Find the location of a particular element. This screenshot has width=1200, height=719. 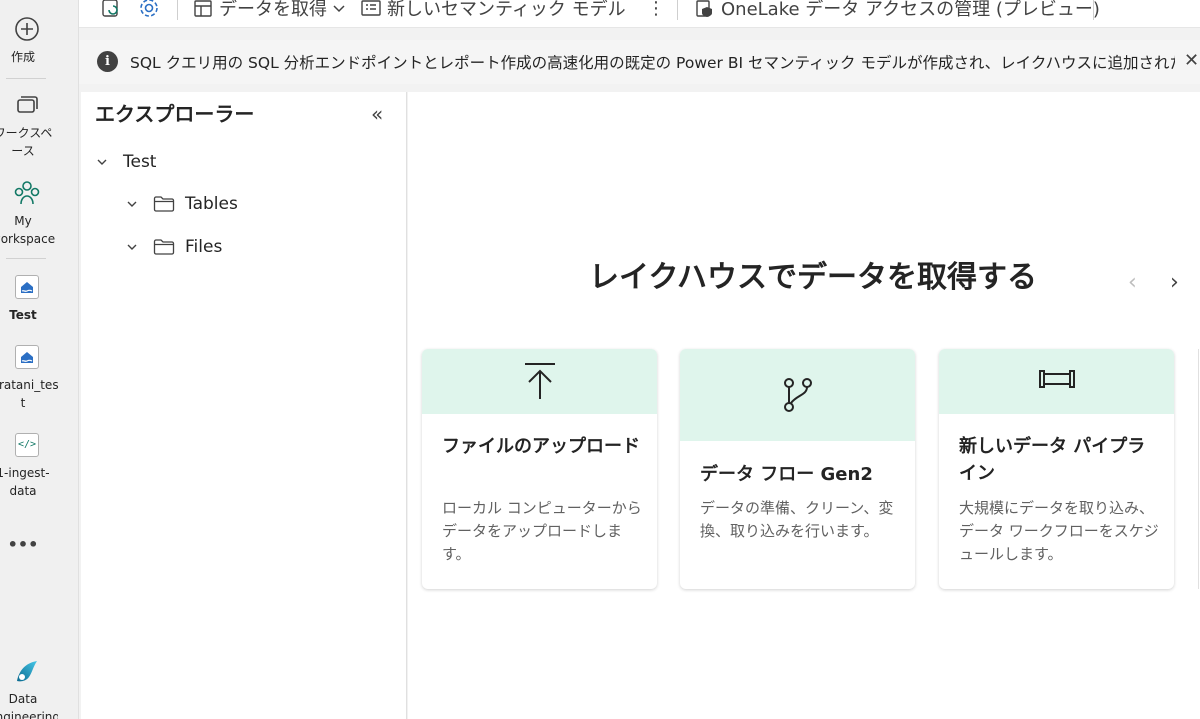

card-dataflow-gen2: データ フロー Gen2 データの準備、クリーン、変換、取り込みを行います。 is located at coordinates (797, 469).